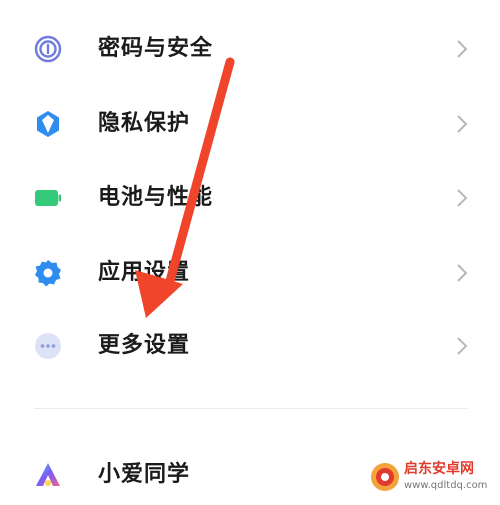 The width and height of the screenshot is (500, 505). I want to click on settings-item-label: 应用设置, so click(144, 272).